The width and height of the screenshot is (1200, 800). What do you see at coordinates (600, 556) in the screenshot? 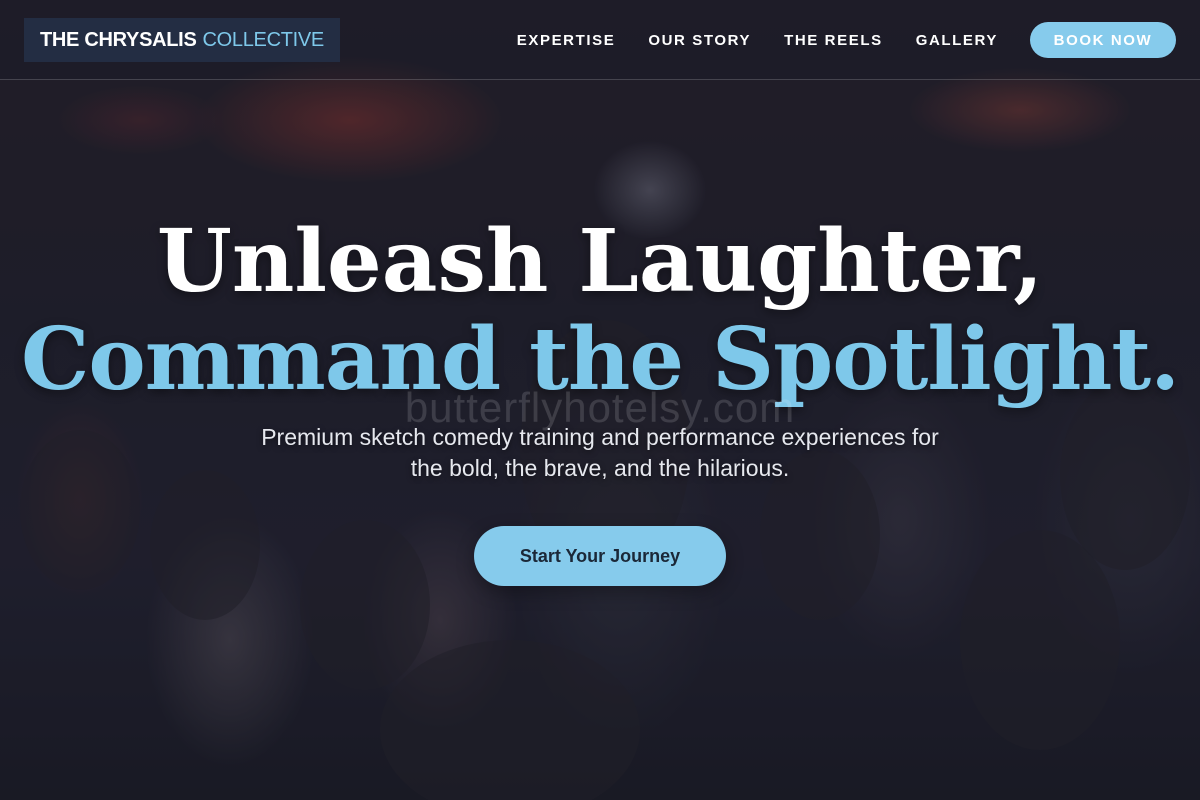
I see `start-journey-button: Start Your Journey` at bounding box center [600, 556].